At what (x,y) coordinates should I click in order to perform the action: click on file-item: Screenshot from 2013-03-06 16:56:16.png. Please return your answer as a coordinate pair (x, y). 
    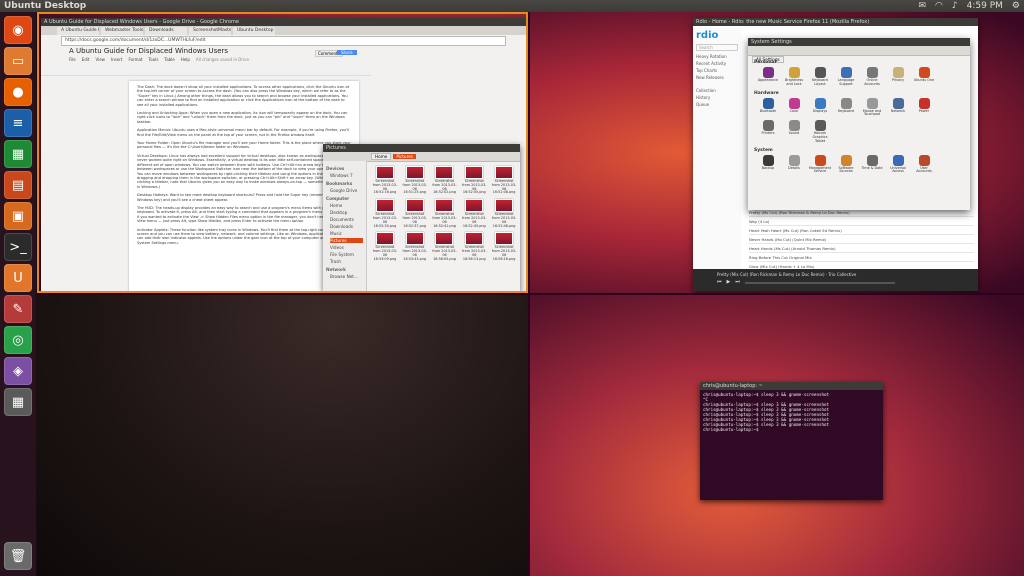
    Looking at the image, I should click on (504, 246).